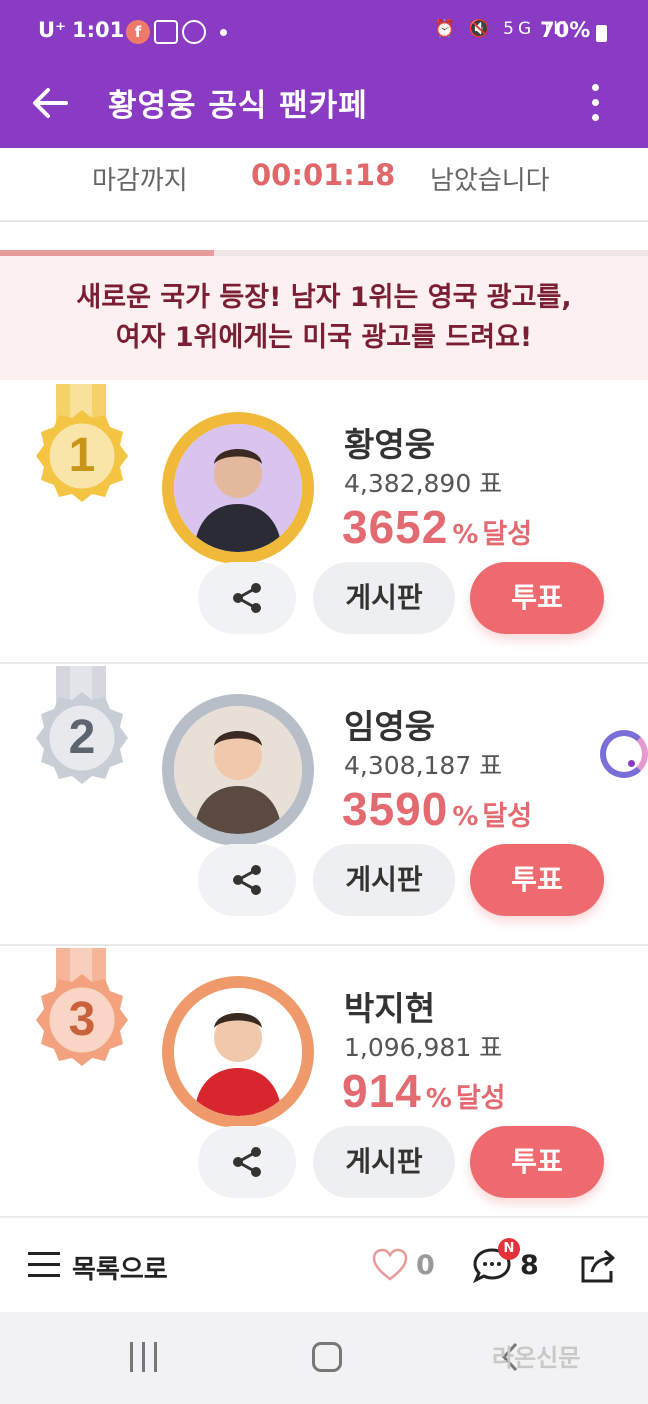  Describe the element at coordinates (324, 337) in the screenshot. I see `notice-line-2: 여자 1위에게는 미국 광고를 드려요!` at that location.